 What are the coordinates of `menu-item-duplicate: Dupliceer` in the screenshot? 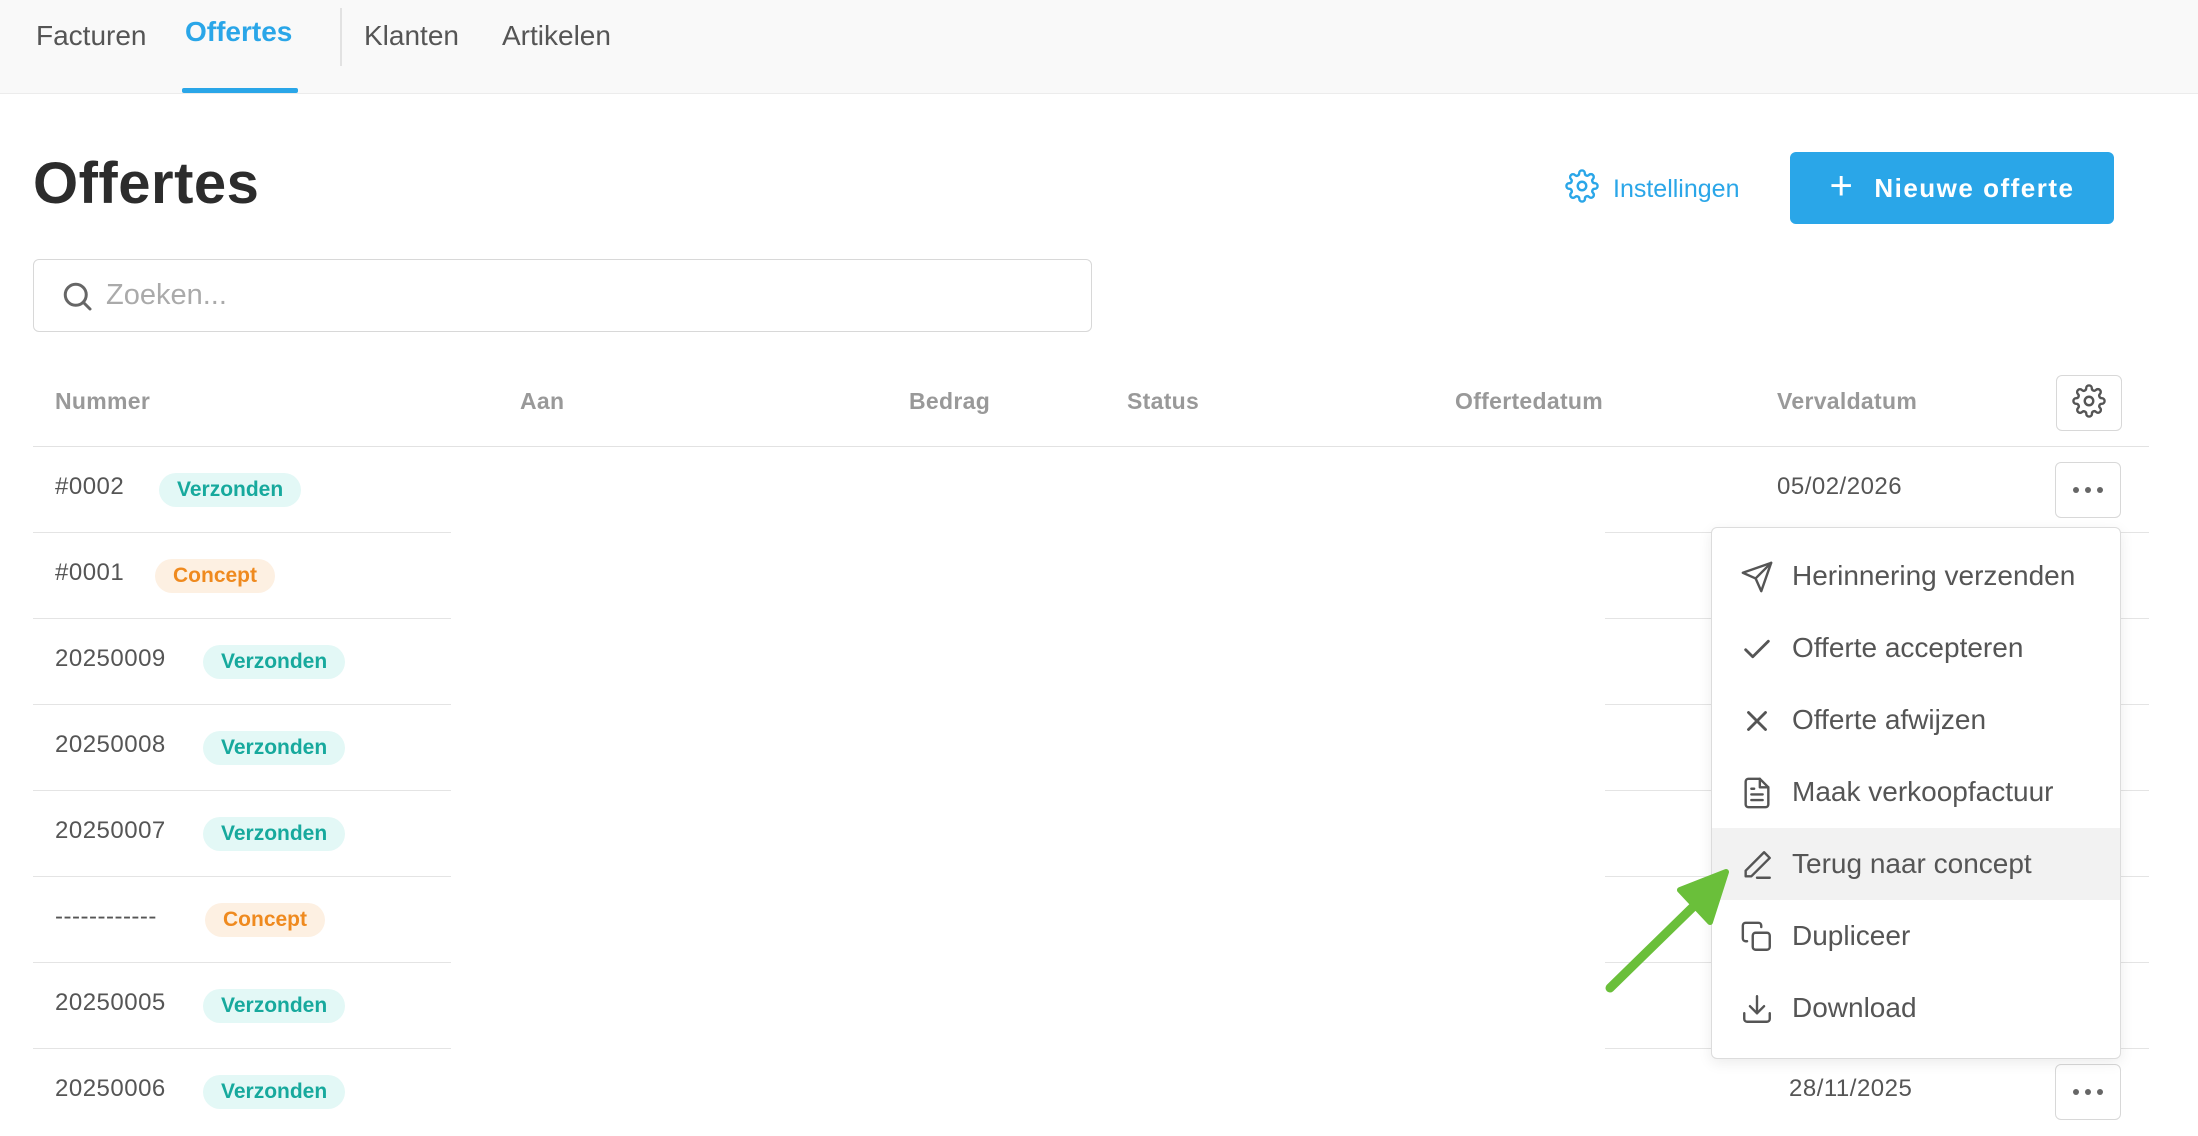 It's located at (1916, 936).